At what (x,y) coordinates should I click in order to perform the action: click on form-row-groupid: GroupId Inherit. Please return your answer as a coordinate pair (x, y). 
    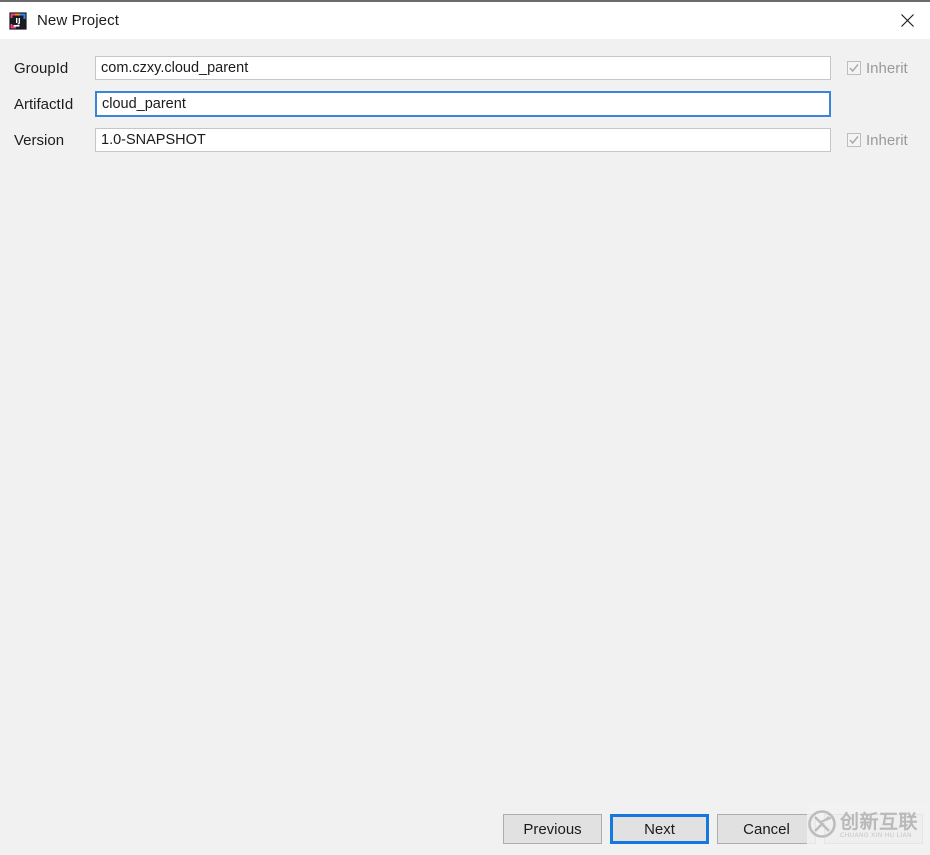
    Looking at the image, I should click on (465, 68).